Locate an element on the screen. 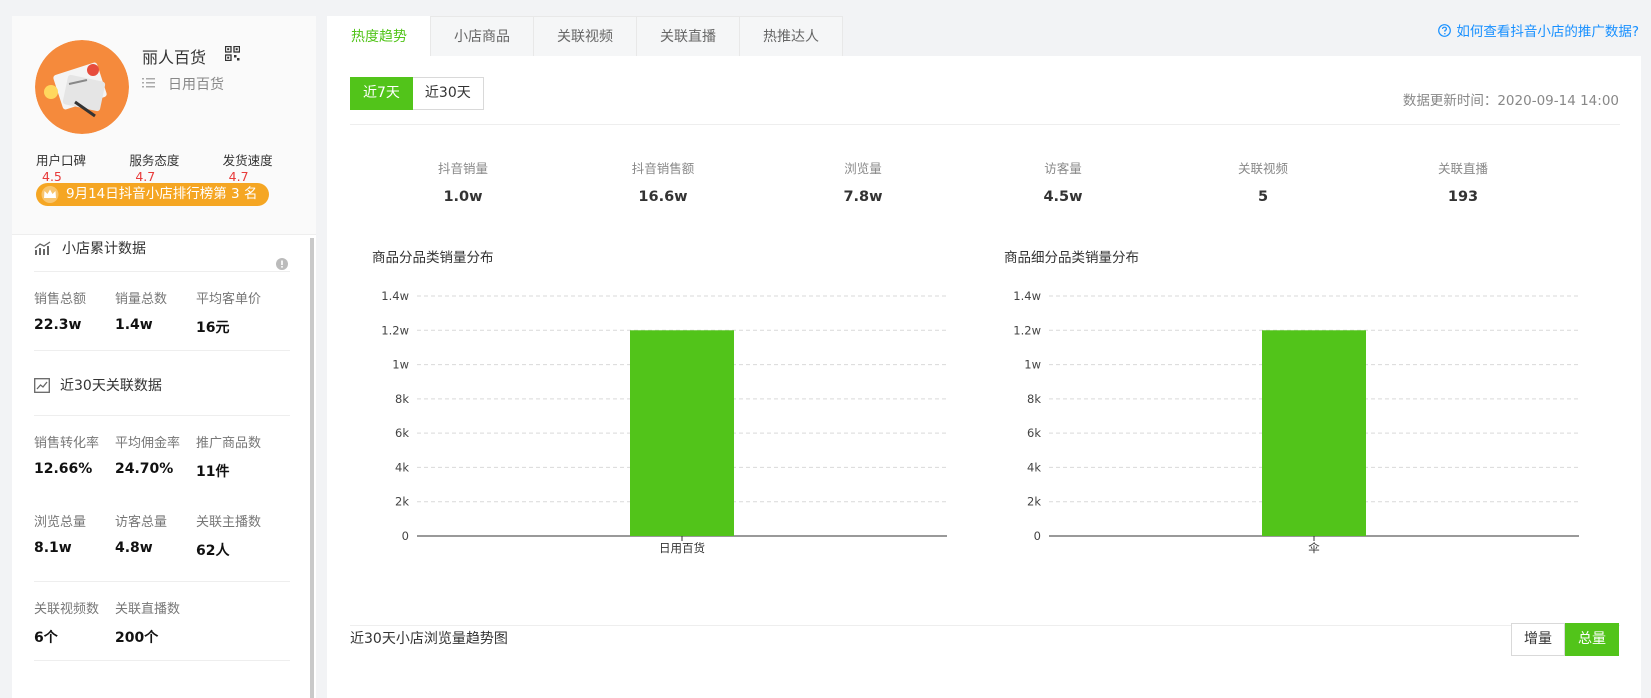 This screenshot has height=698, width=1651. qr-code-icon is located at coordinates (232, 53).